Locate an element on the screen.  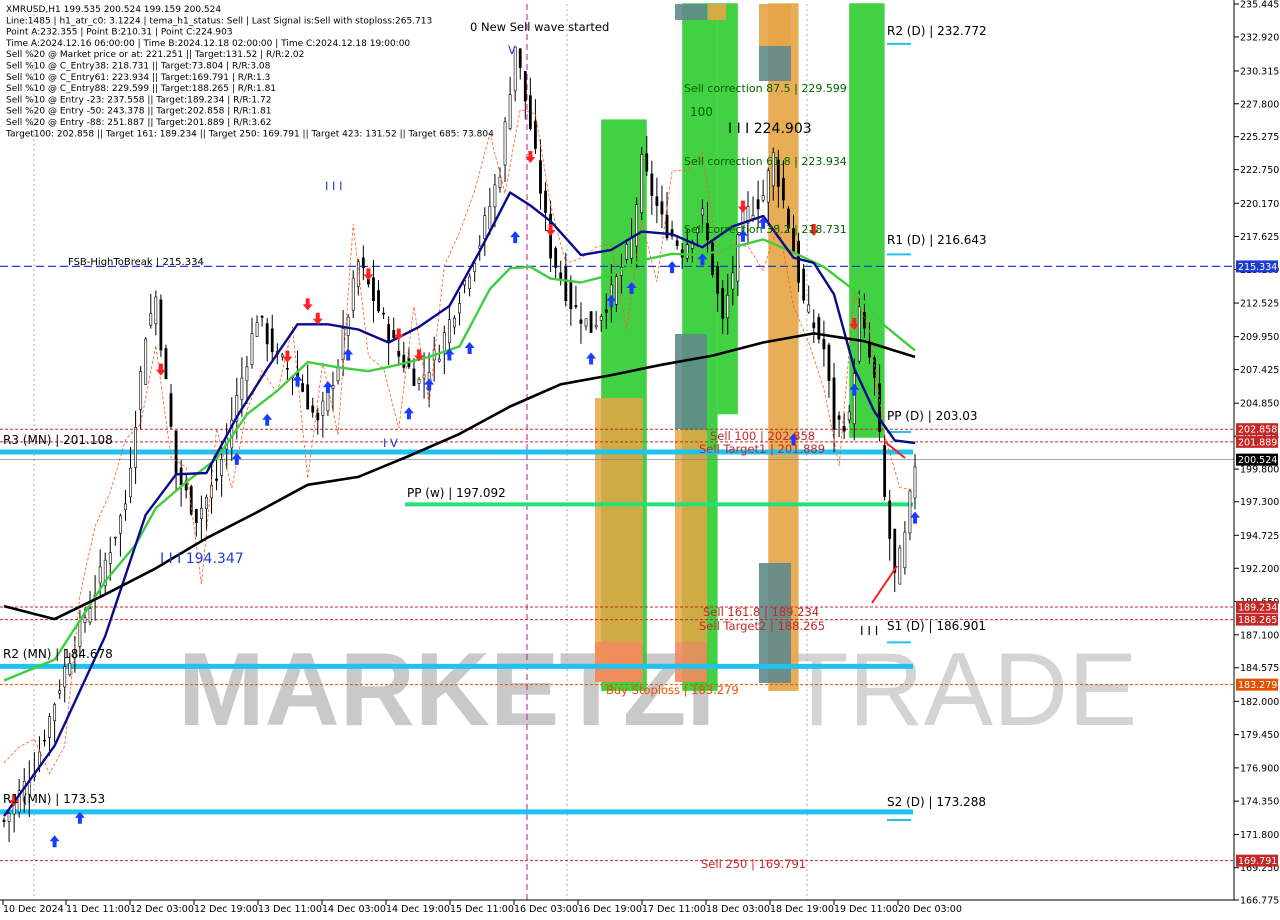
price-tick-label: 187.100 is located at coordinates (1259, 635).